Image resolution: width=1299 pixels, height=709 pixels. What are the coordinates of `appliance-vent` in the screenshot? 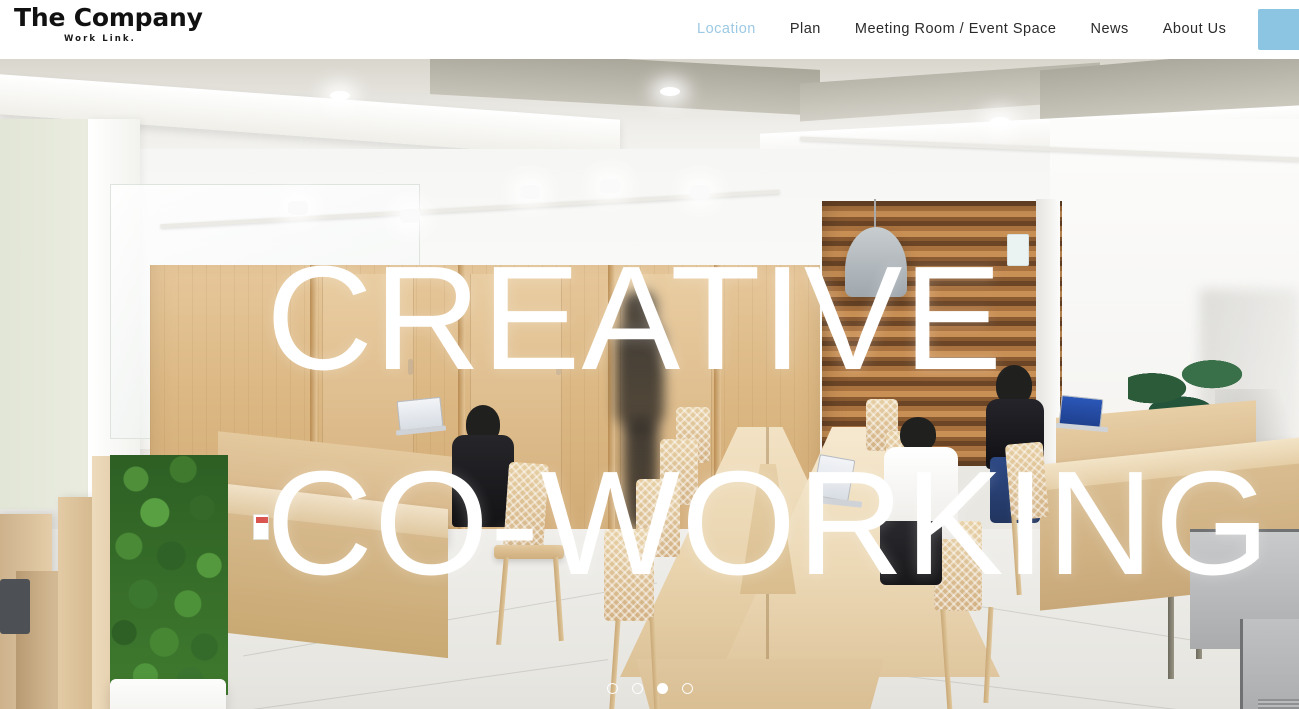 It's located at (1278, 704).